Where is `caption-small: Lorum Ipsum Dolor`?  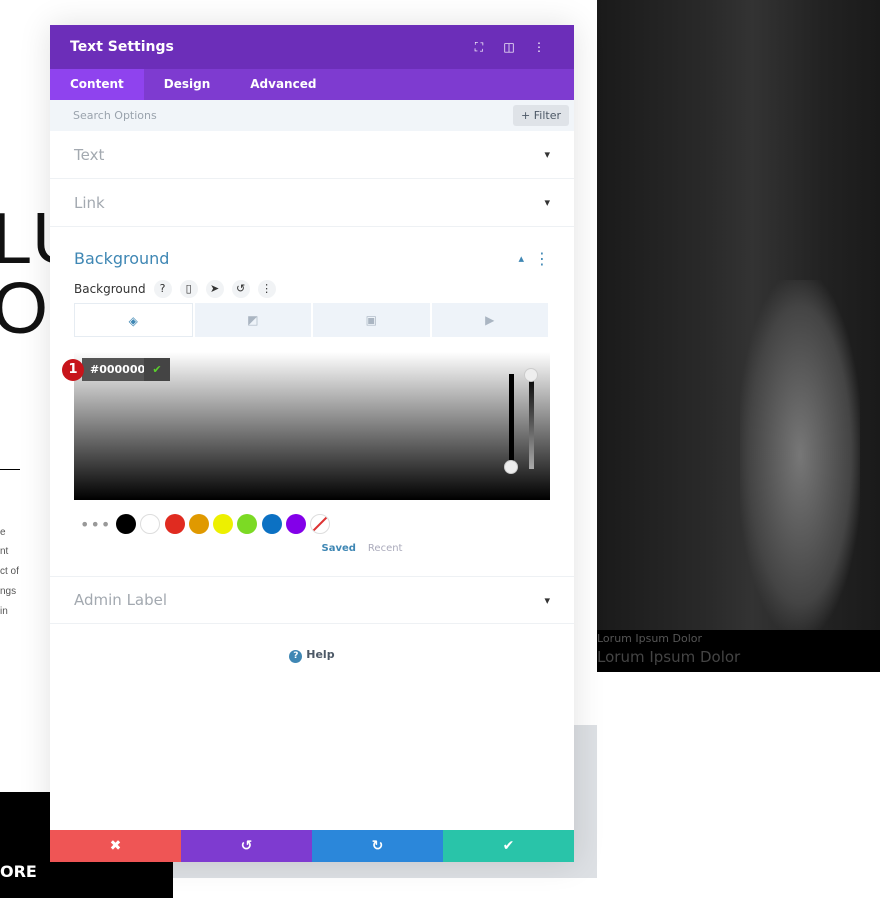 caption-small: Lorum Ipsum Dolor is located at coordinates (650, 638).